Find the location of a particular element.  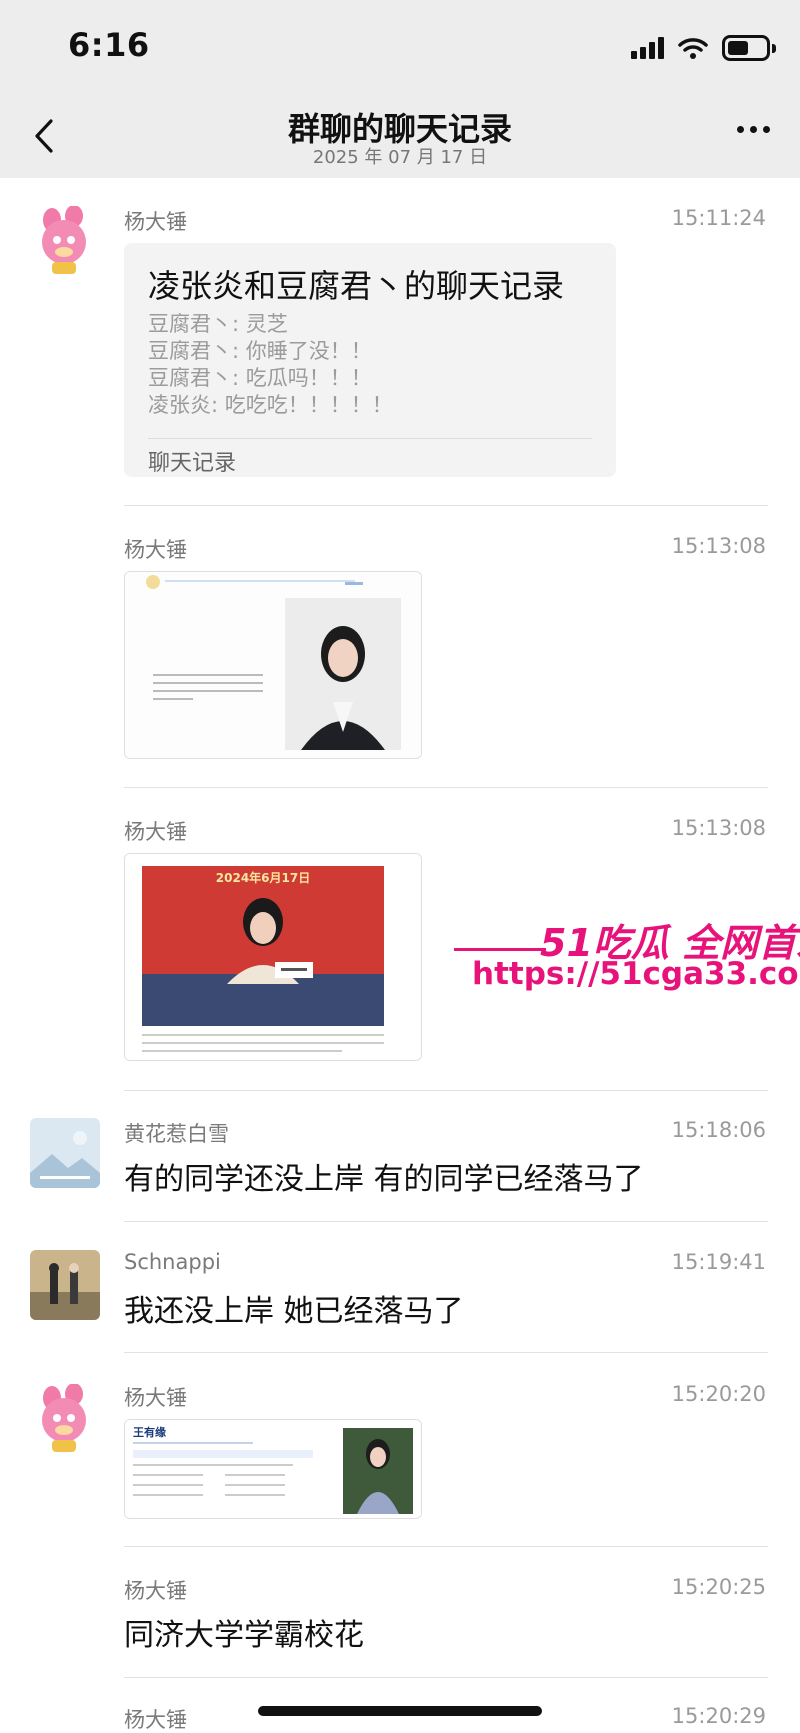

watermark: 51吃瓜 全网首发 https://51cga33.com is located at coordinates (625, 952).